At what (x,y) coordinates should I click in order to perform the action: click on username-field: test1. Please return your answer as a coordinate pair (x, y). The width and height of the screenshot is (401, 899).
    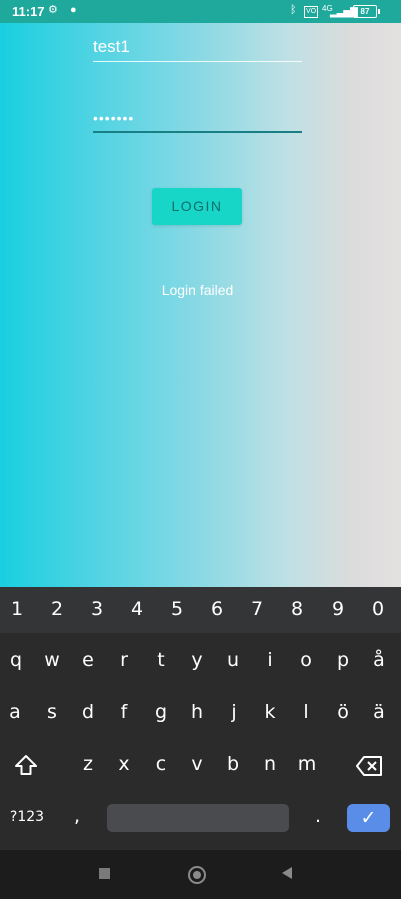
    Looking at the image, I should click on (197, 47).